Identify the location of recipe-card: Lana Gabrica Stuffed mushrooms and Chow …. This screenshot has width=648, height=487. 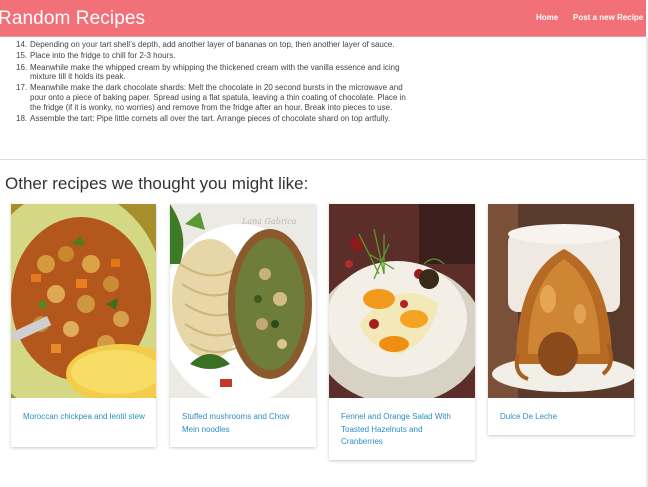
(243, 325).